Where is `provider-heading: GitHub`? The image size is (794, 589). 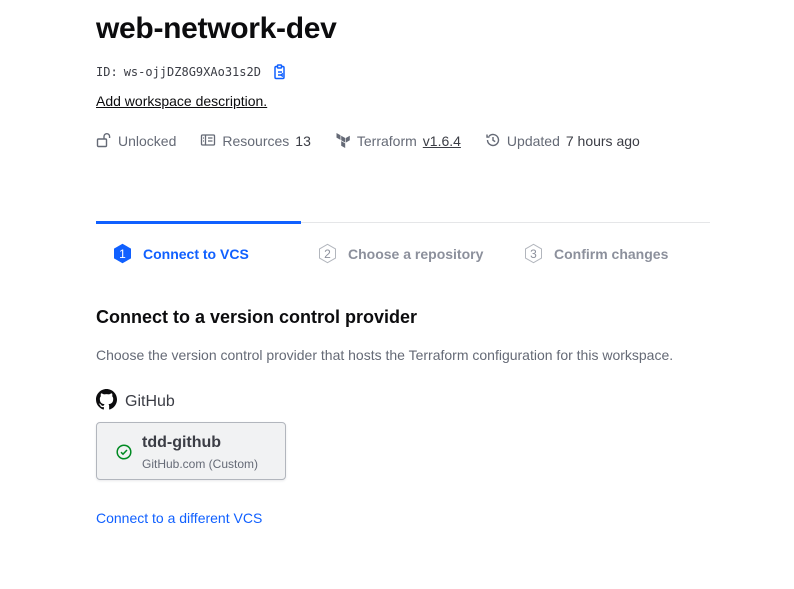 provider-heading: GitHub is located at coordinates (135, 402).